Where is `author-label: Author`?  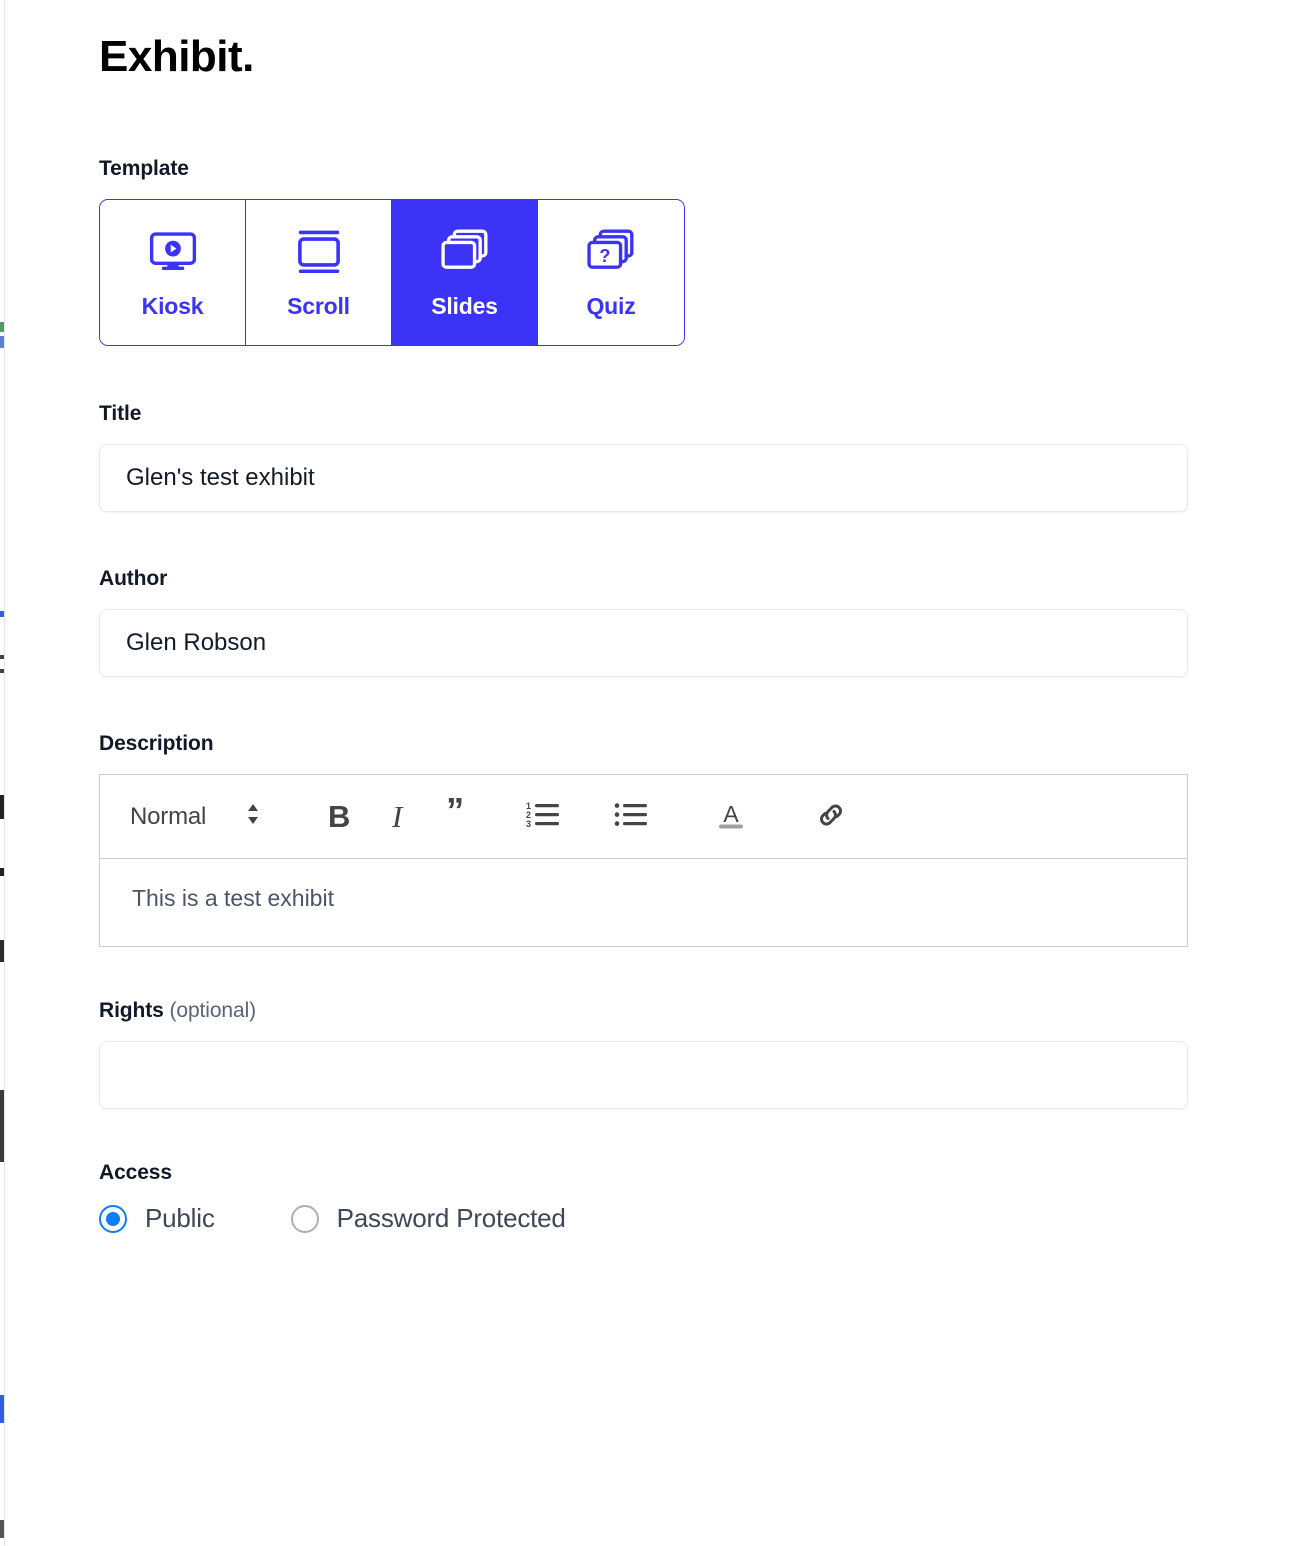
author-label: Author is located at coordinates (133, 579).